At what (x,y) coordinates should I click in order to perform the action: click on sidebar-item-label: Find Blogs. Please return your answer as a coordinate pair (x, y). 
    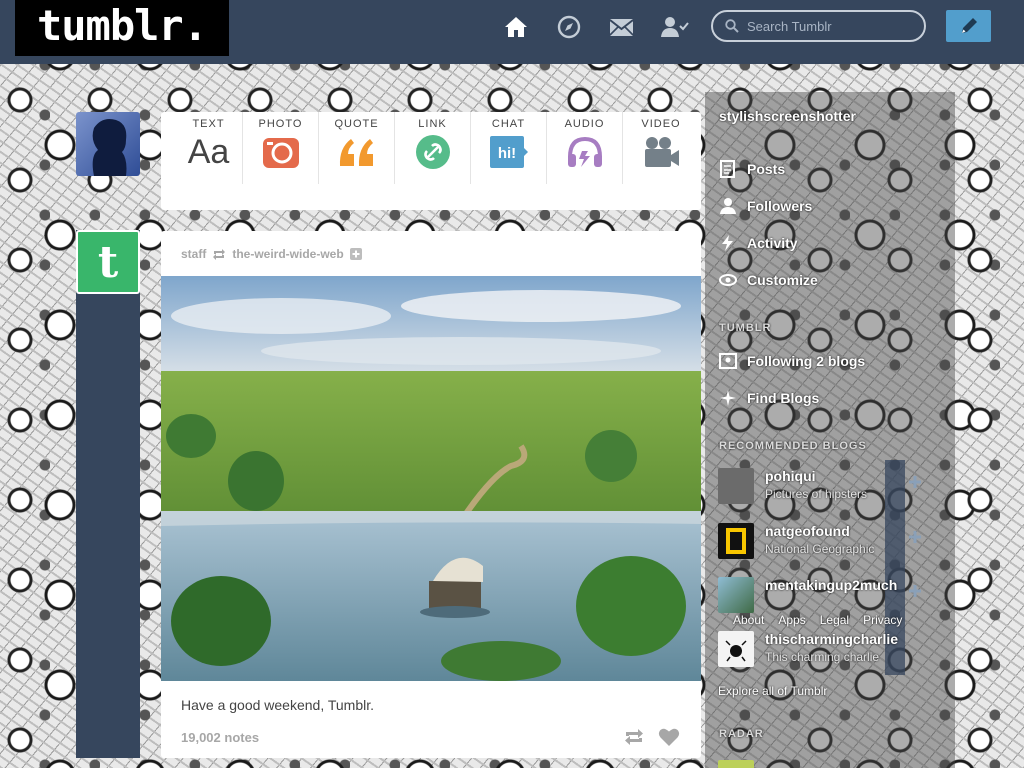
    Looking at the image, I should click on (783, 398).